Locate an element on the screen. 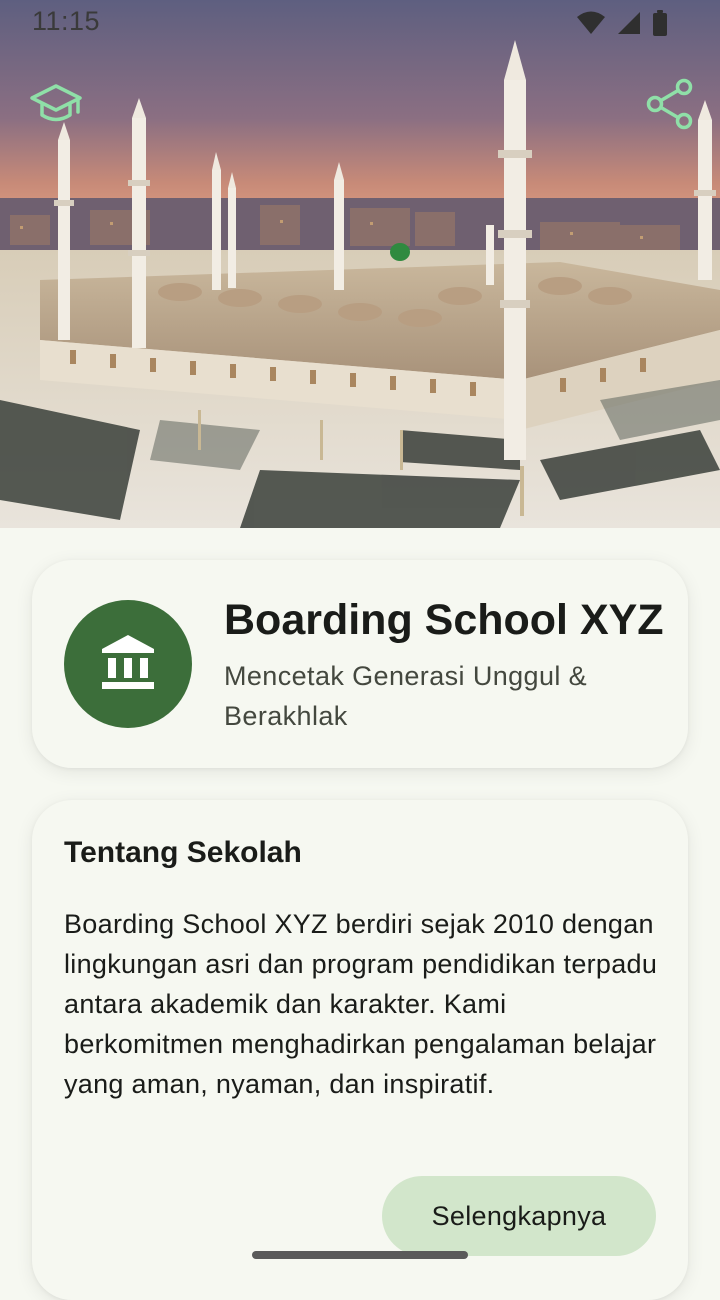  wifi-icon is located at coordinates (591, 25).